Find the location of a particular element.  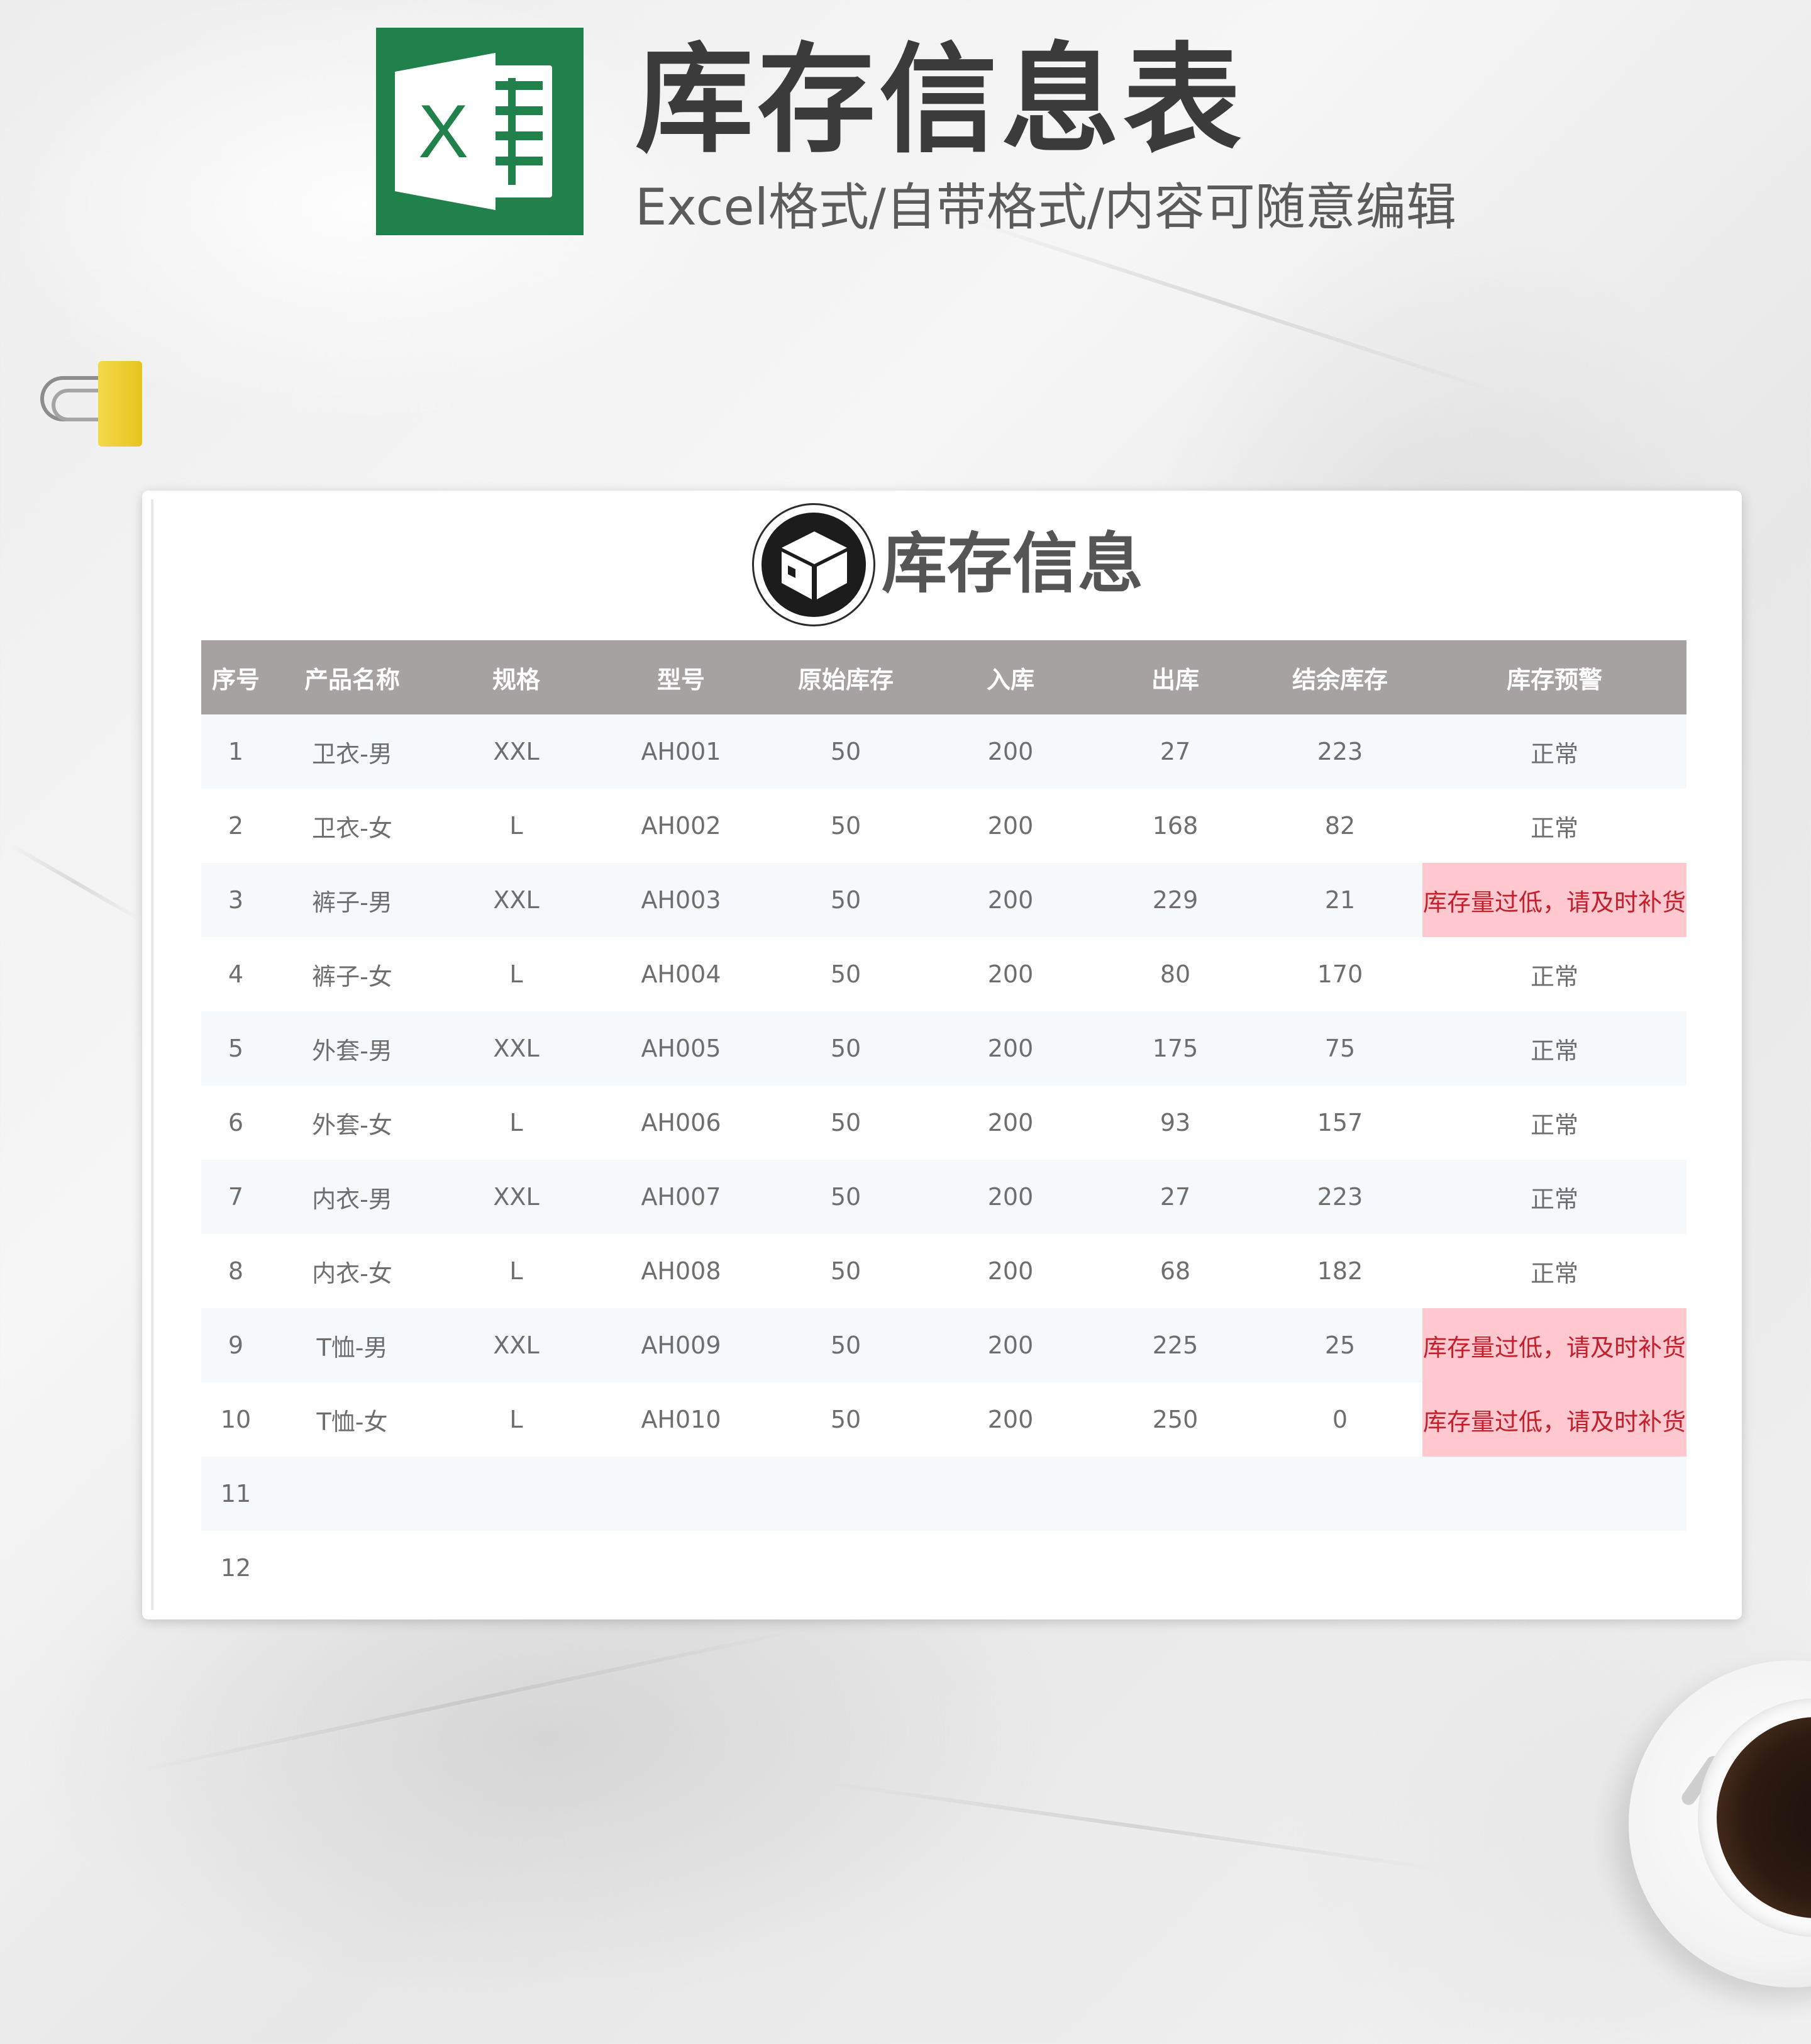

cell-stock-alert is located at coordinates (1554, 1568).